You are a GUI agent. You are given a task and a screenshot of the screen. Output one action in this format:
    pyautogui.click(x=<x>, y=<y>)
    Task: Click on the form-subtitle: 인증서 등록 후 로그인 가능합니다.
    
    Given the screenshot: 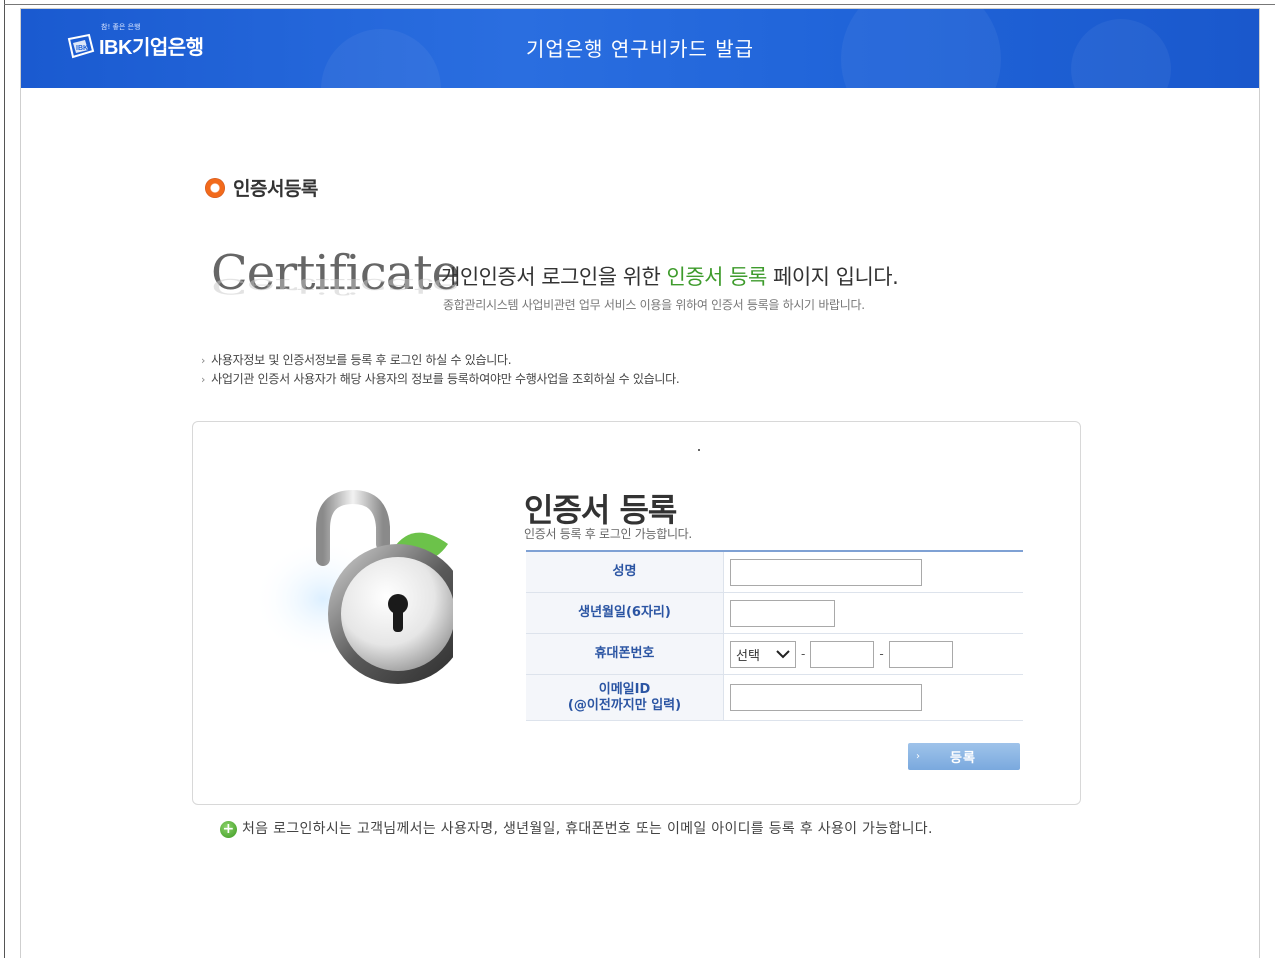 What is the action you would take?
    pyautogui.click(x=608, y=534)
    